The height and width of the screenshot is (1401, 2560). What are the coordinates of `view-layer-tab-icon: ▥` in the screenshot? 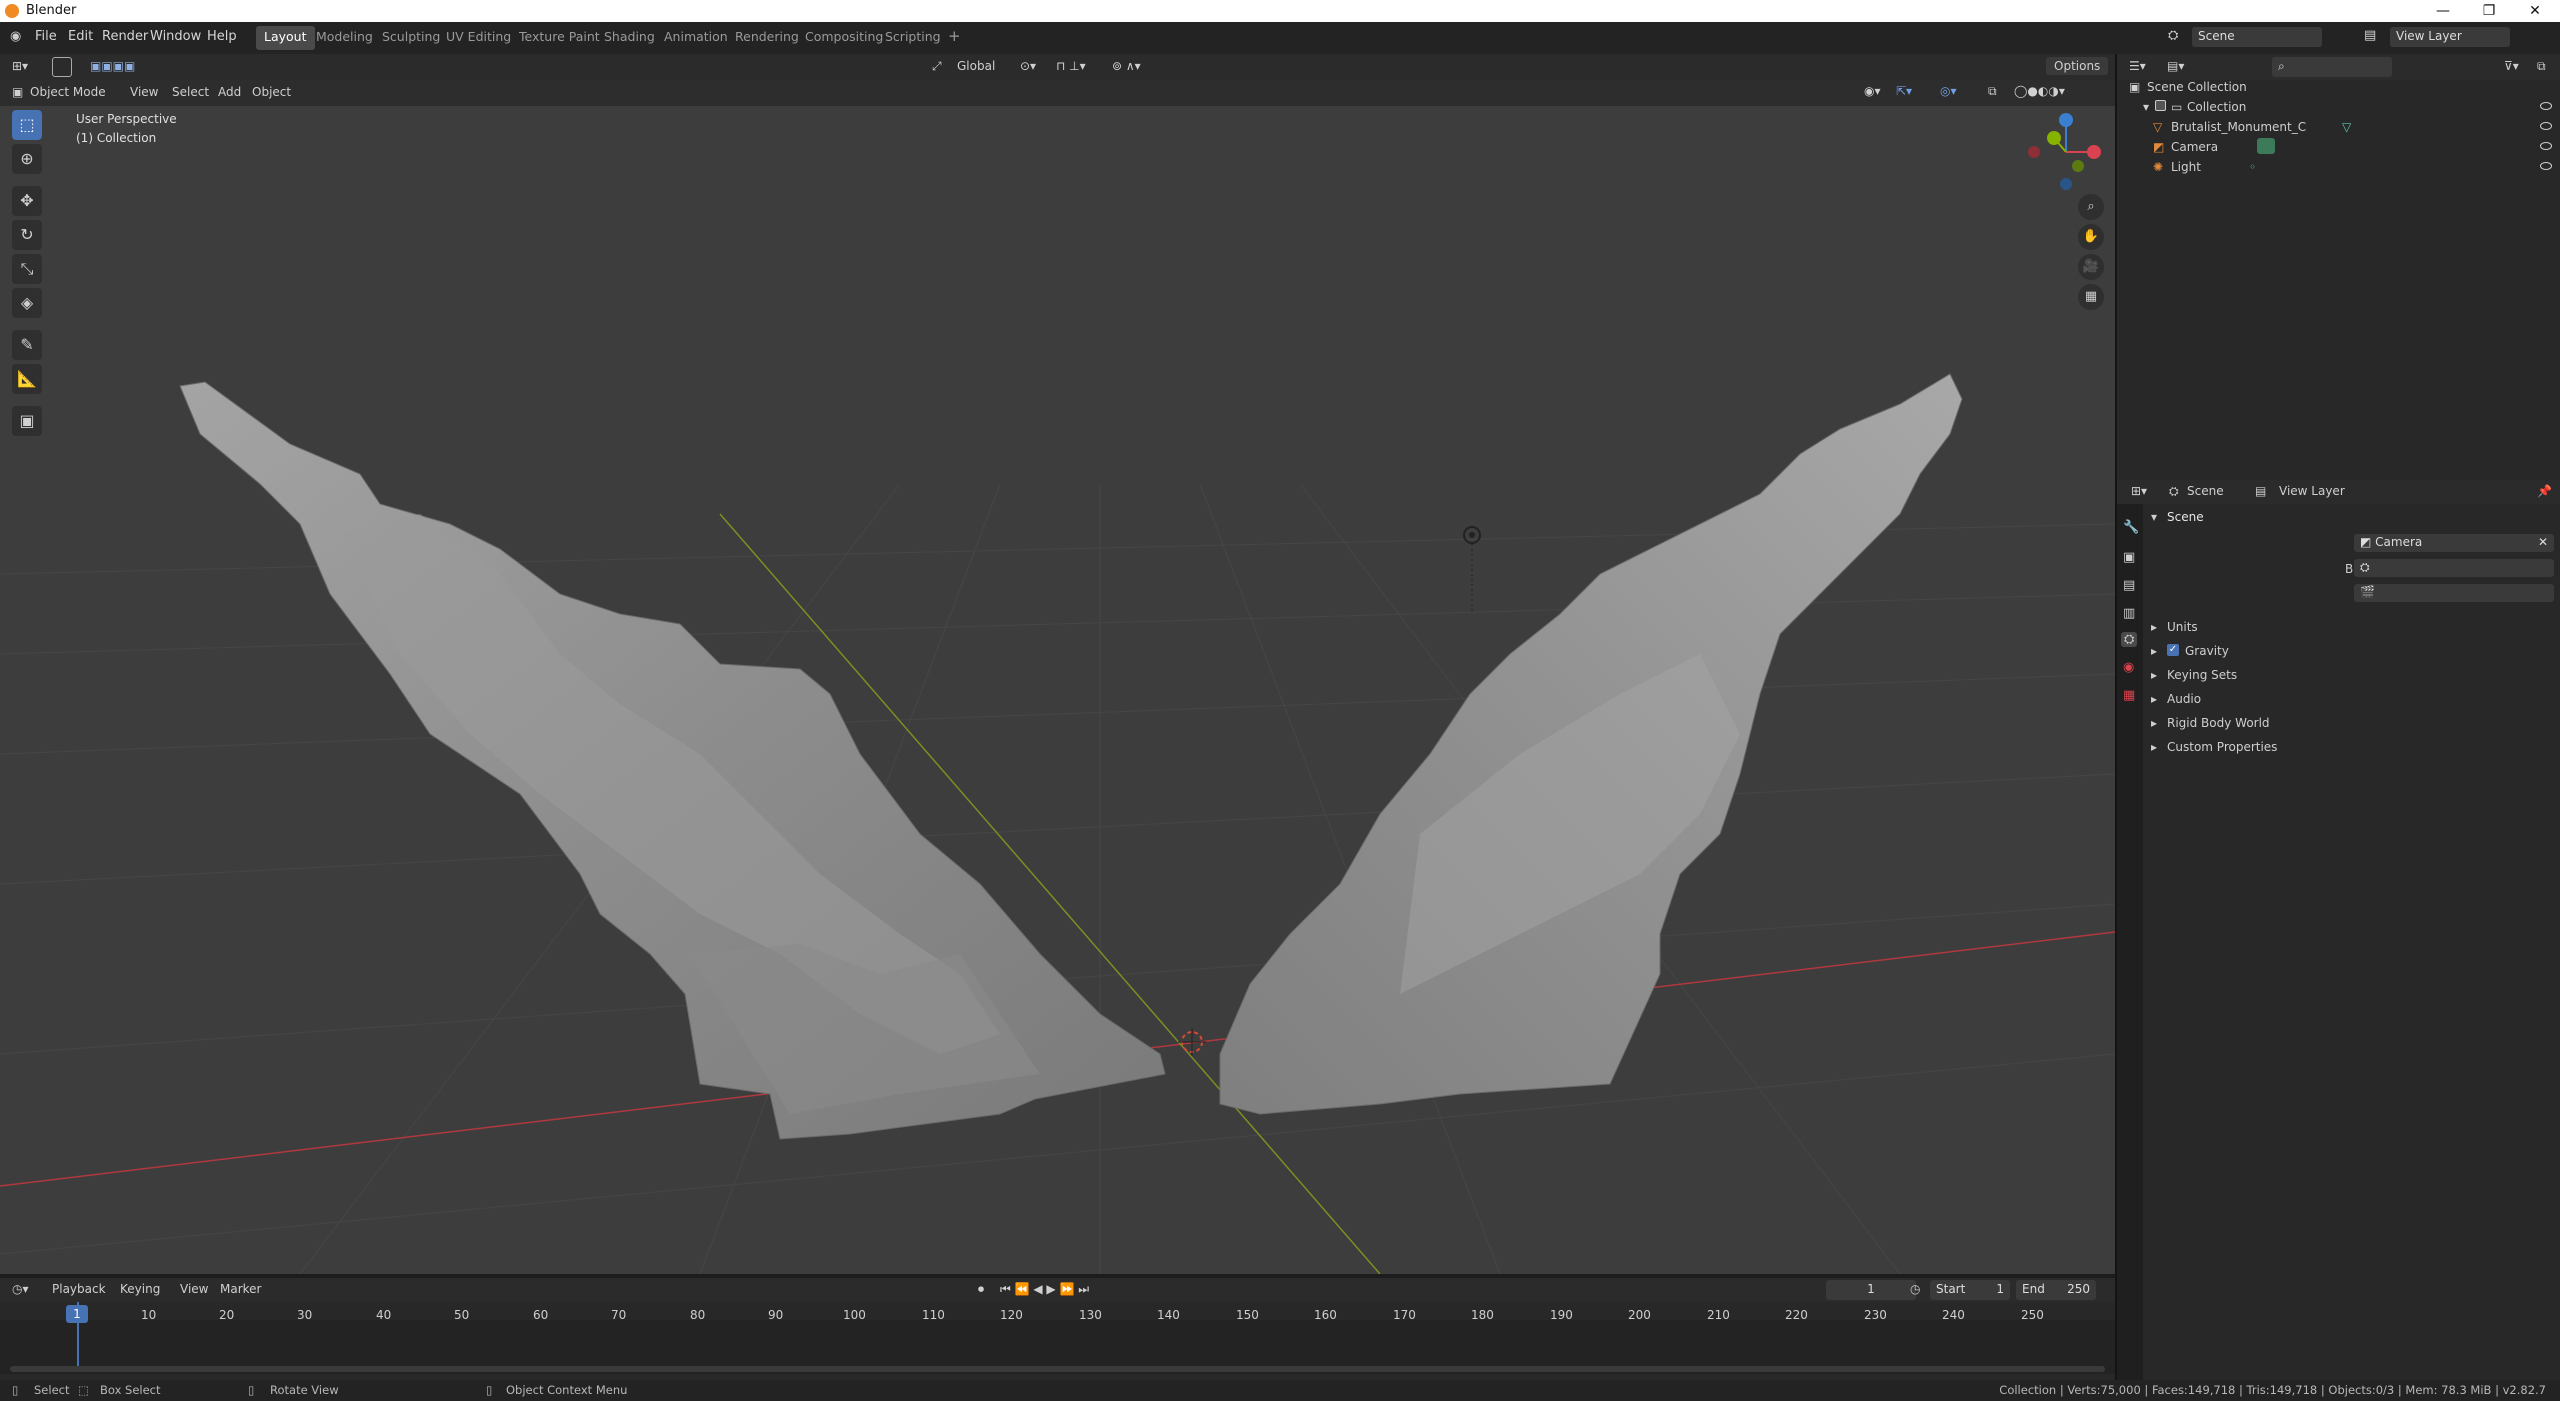 It's located at (2129, 613).